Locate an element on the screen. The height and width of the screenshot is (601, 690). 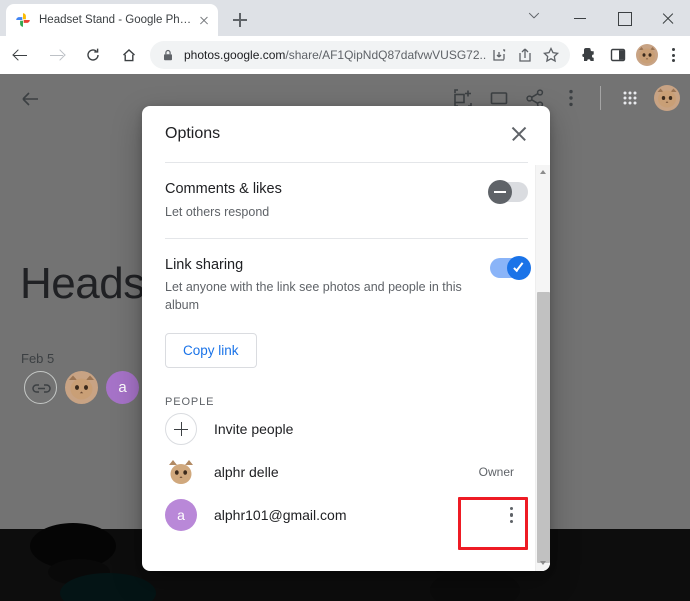
link-icon is located at coordinates (40, 387).